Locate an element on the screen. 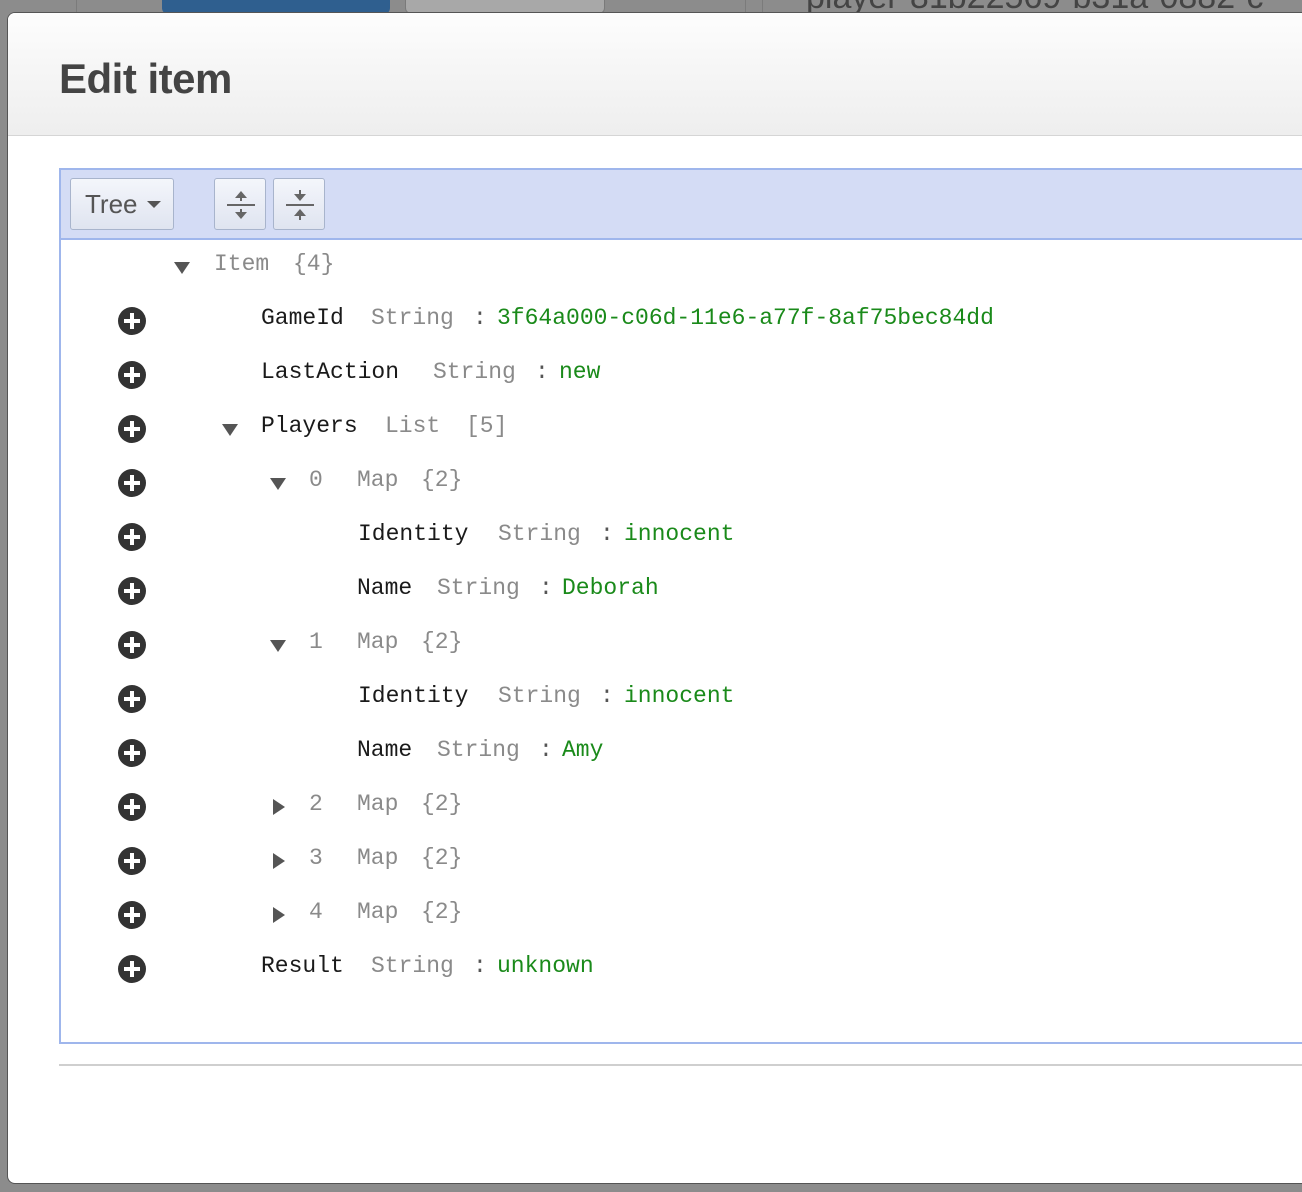  field-name: GameId is located at coordinates (302, 318).